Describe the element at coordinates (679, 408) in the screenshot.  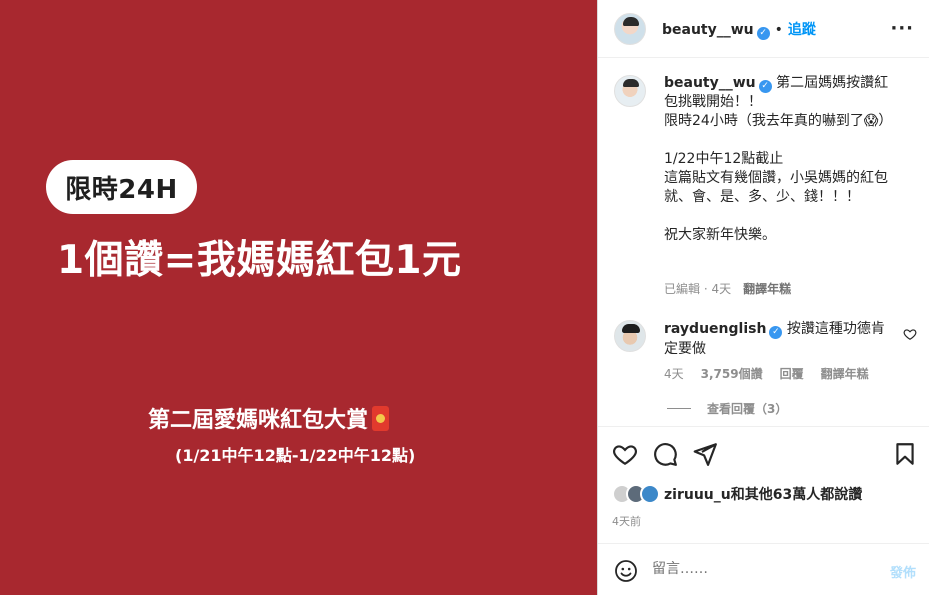
I see `replies-divider` at that location.